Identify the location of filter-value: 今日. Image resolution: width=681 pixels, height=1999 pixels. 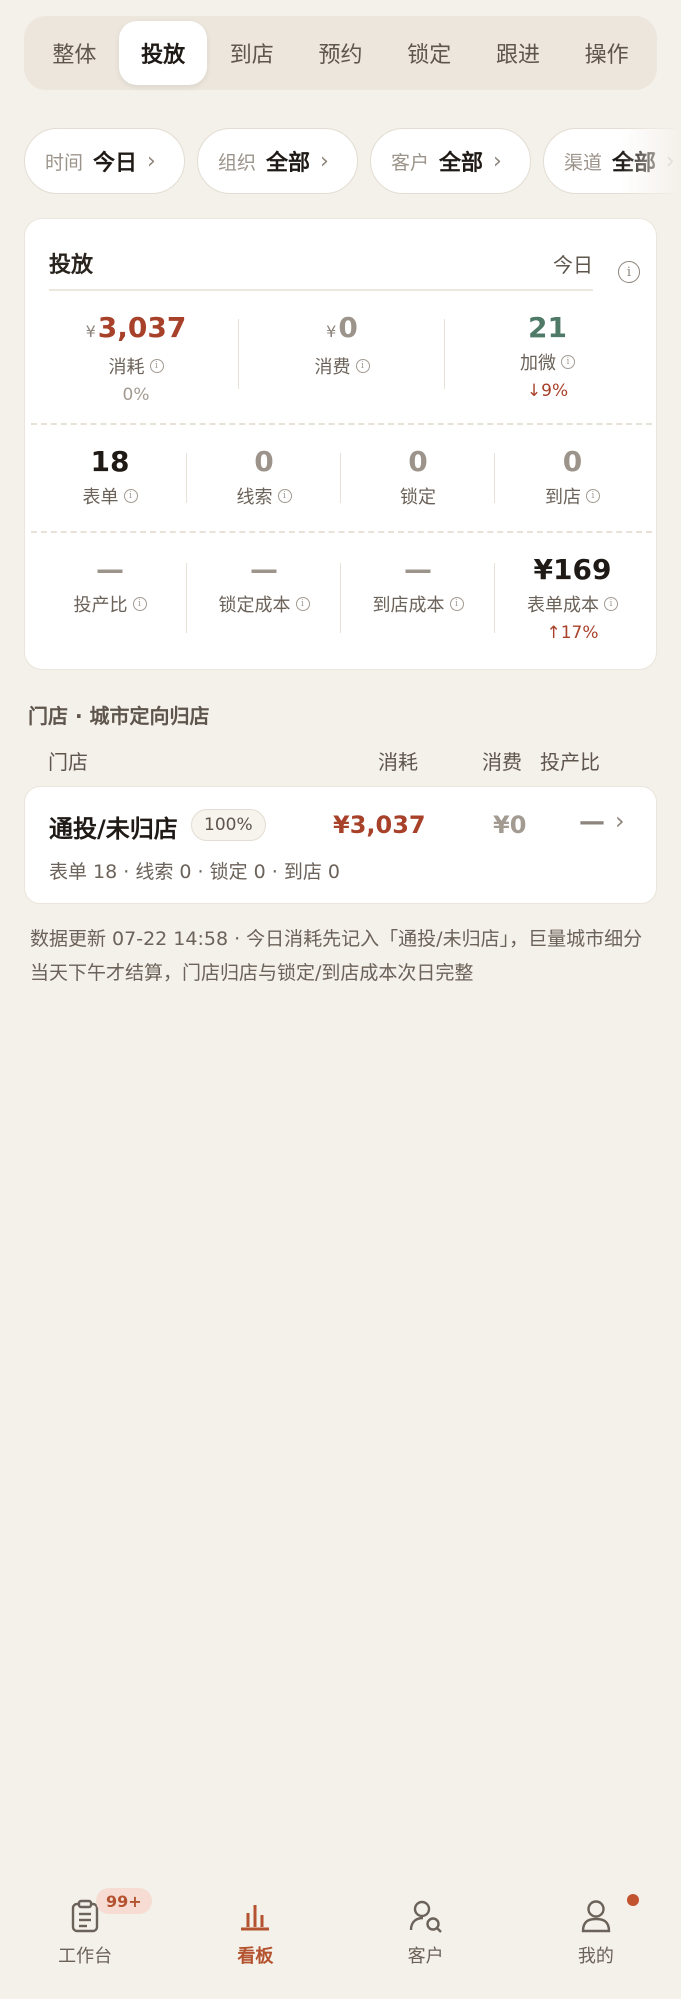
(115, 163).